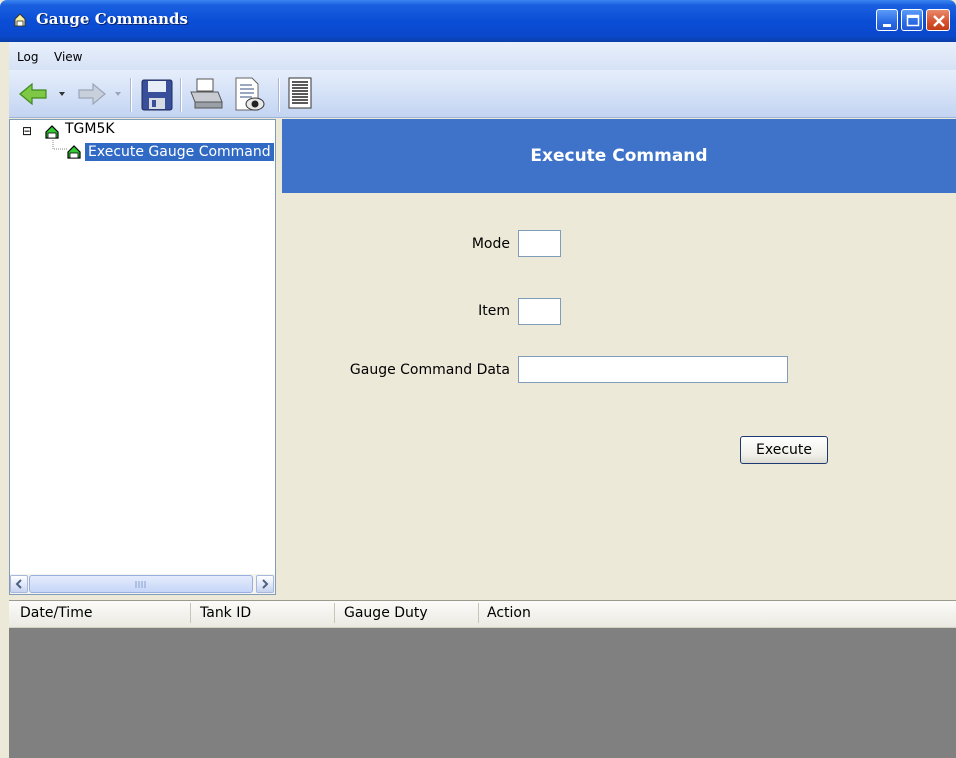 Image resolution: width=956 pixels, height=758 pixels. What do you see at coordinates (56, 613) in the screenshot?
I see `column-header-date-time: Date/Time` at bounding box center [56, 613].